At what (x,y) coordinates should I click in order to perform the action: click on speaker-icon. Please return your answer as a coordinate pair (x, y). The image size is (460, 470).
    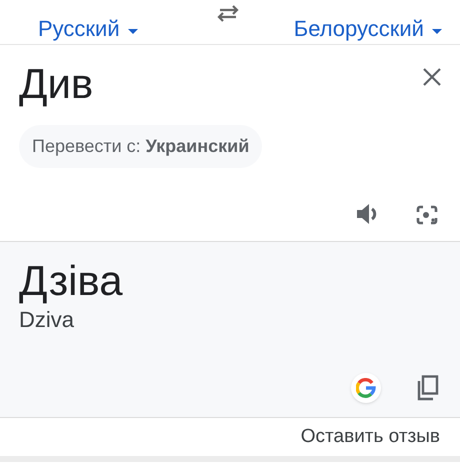
    Looking at the image, I should click on (367, 214).